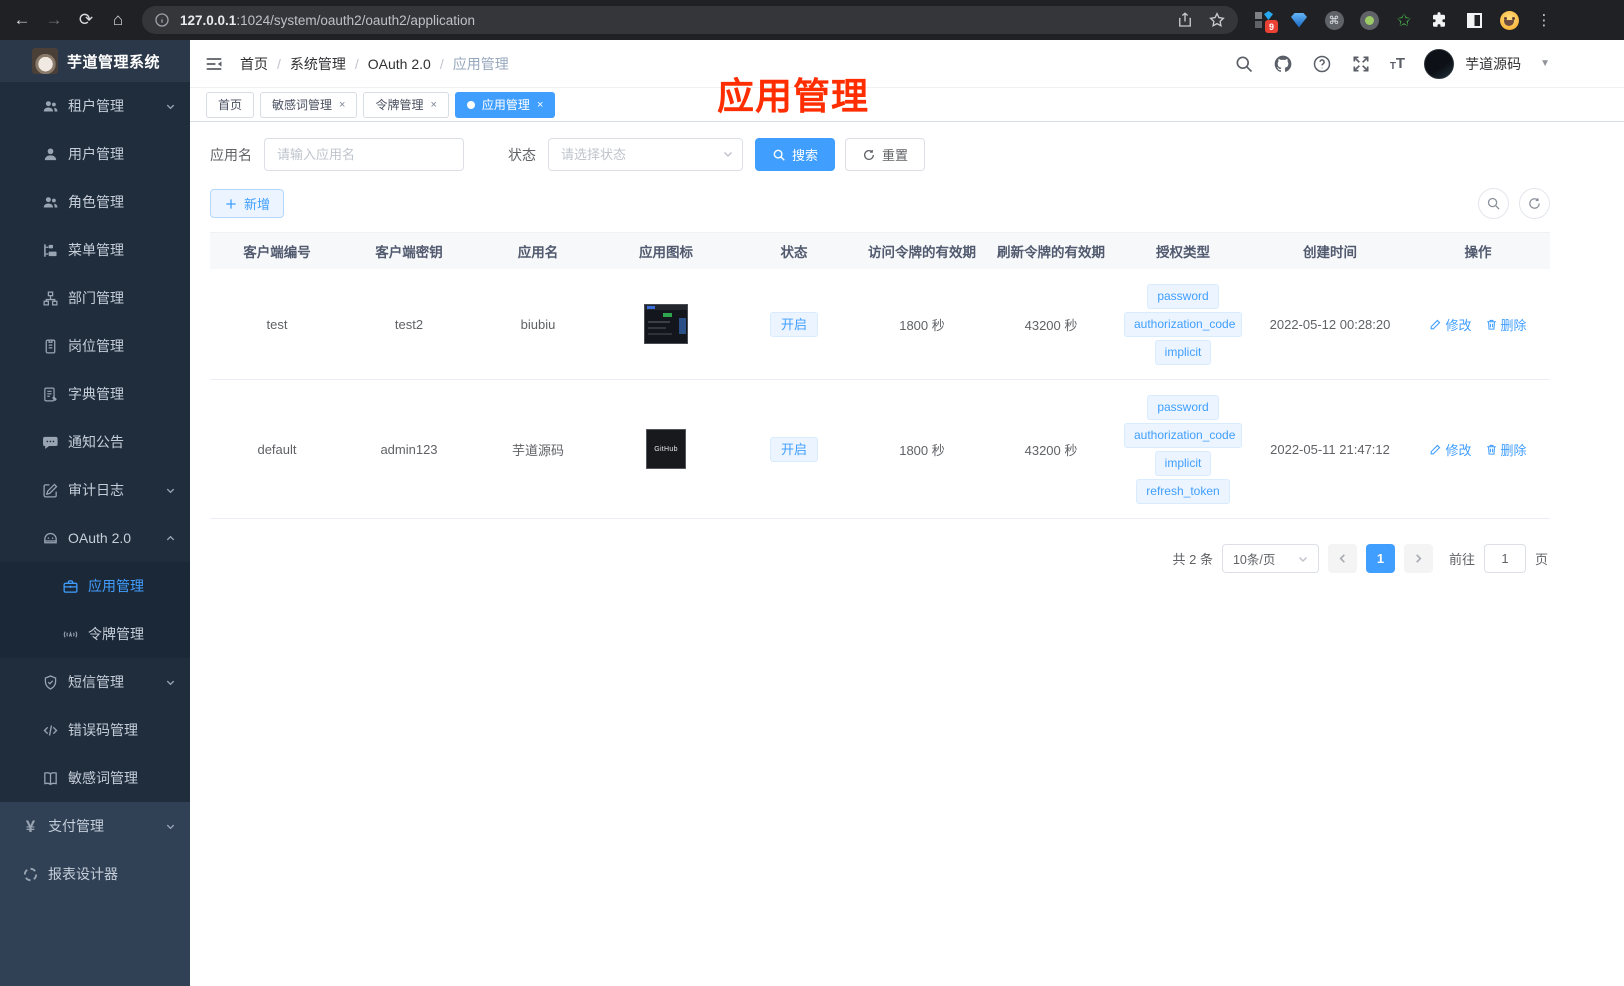 This screenshot has height=986, width=1624. I want to click on user-menu-caret-icon: ▼, so click(1545, 63).